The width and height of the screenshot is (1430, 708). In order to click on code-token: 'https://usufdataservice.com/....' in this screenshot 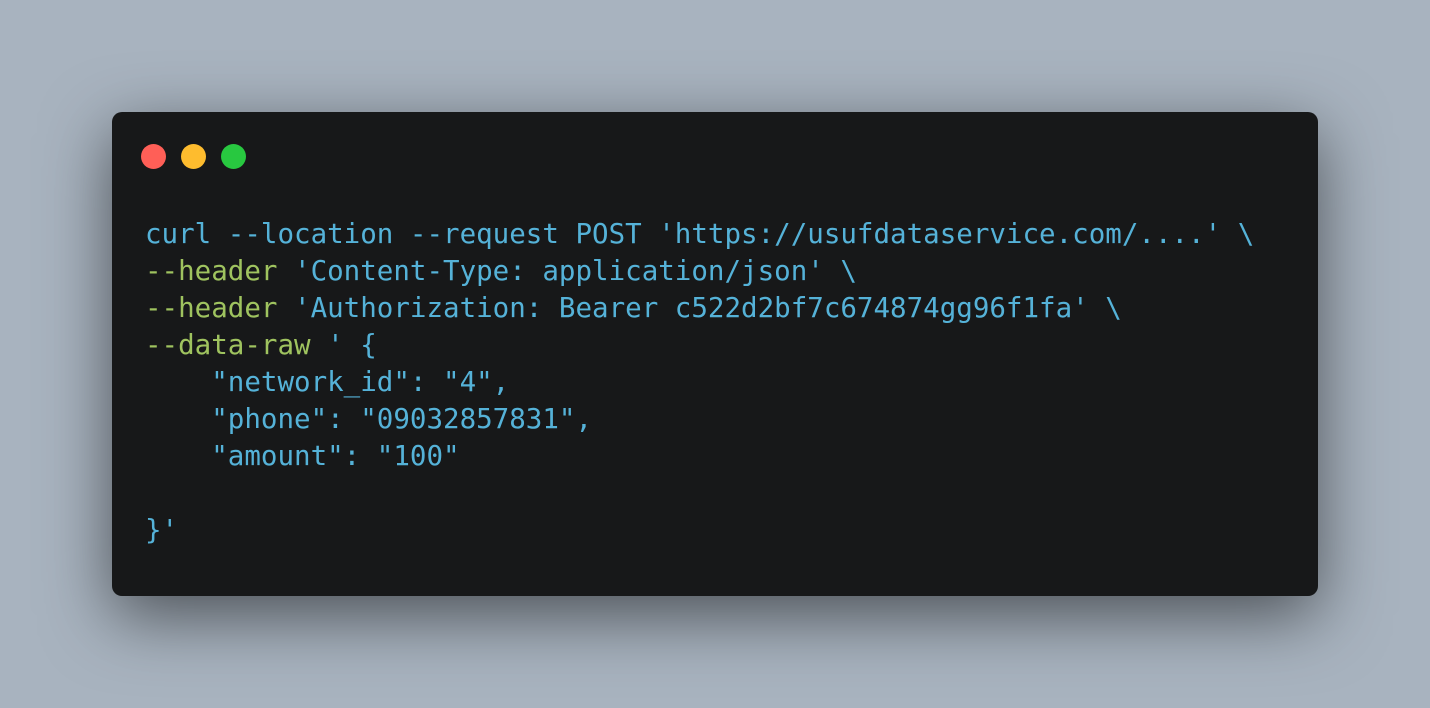, I will do `click(940, 234)`.